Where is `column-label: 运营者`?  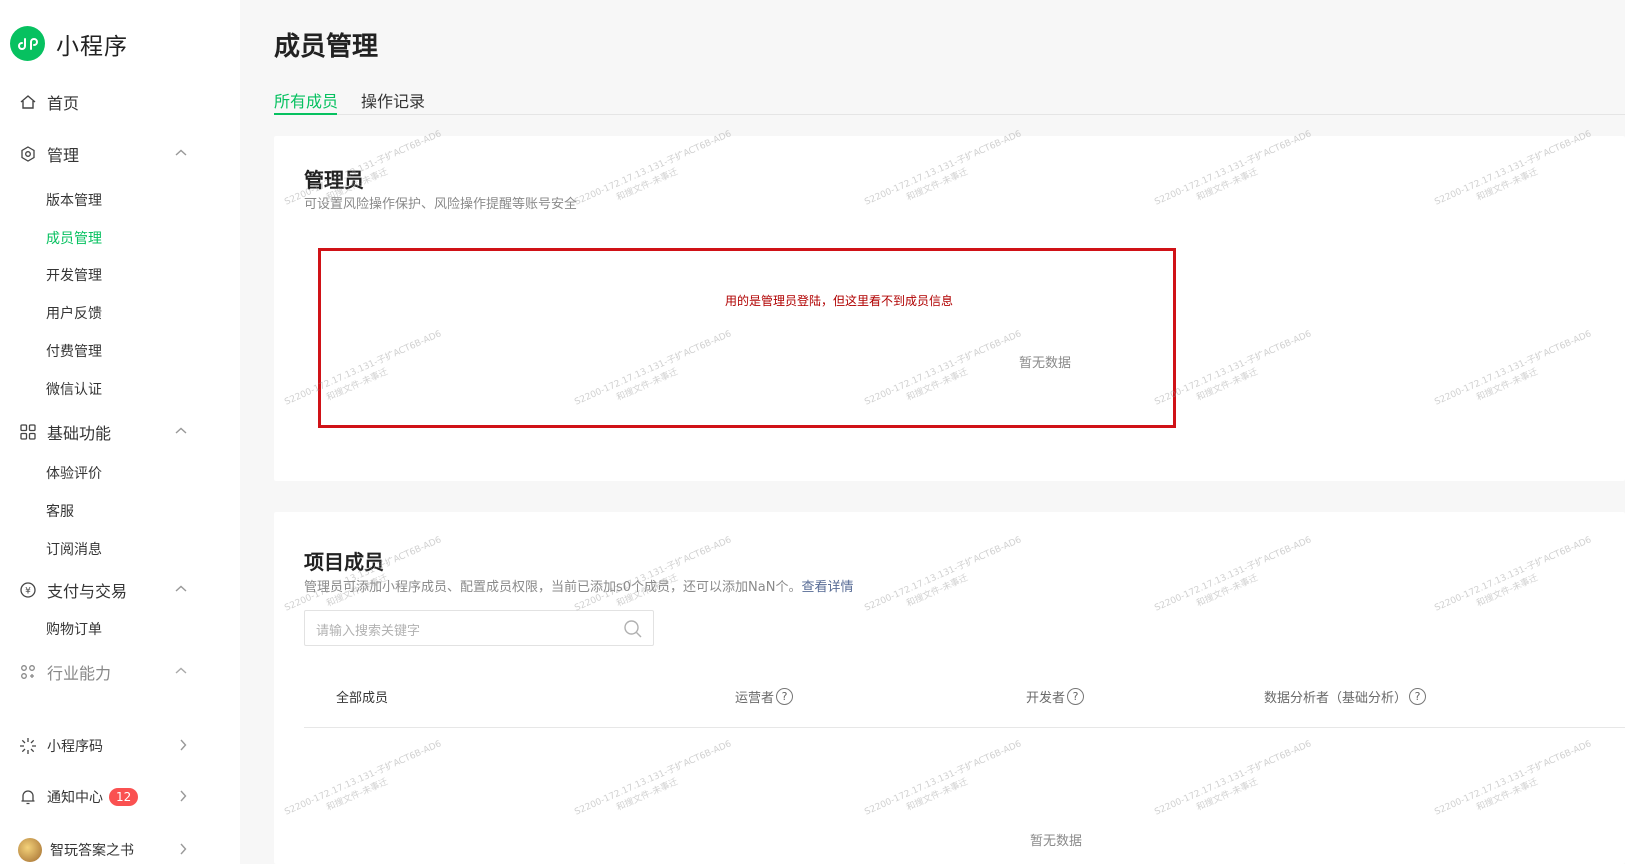 column-label: 运营者 is located at coordinates (755, 698).